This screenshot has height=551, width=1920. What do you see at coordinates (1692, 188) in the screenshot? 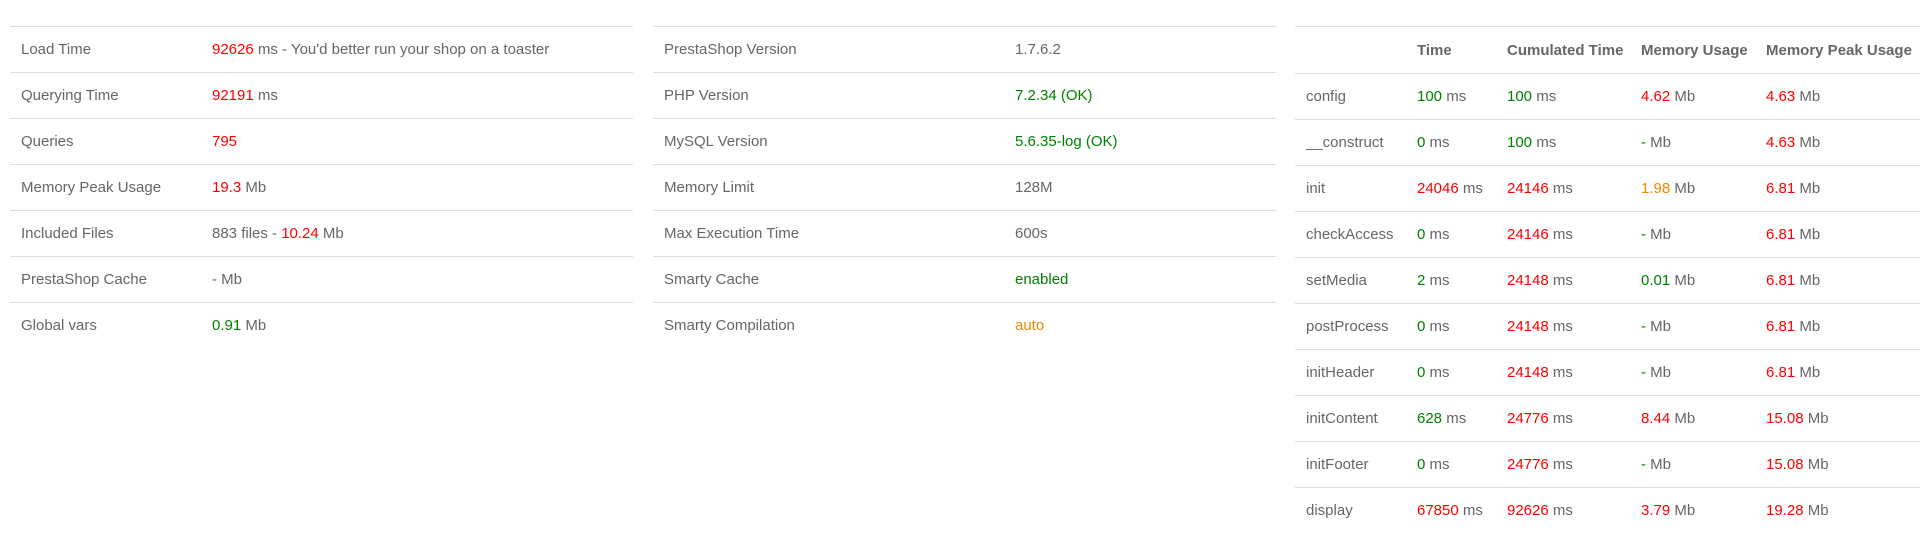
I see `step-memory-usage: 1.98 Mb` at bounding box center [1692, 188].